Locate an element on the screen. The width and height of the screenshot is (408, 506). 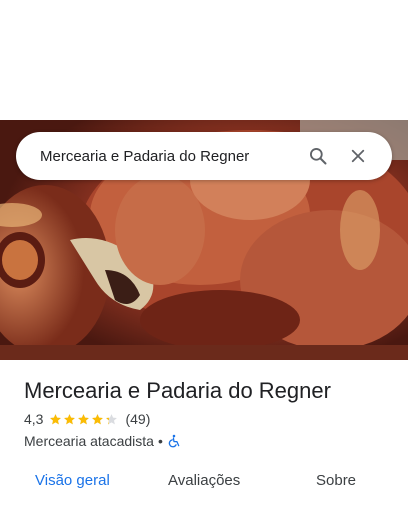
search-bar: Mercearia e Padaria do Regner is located at coordinates (204, 156).